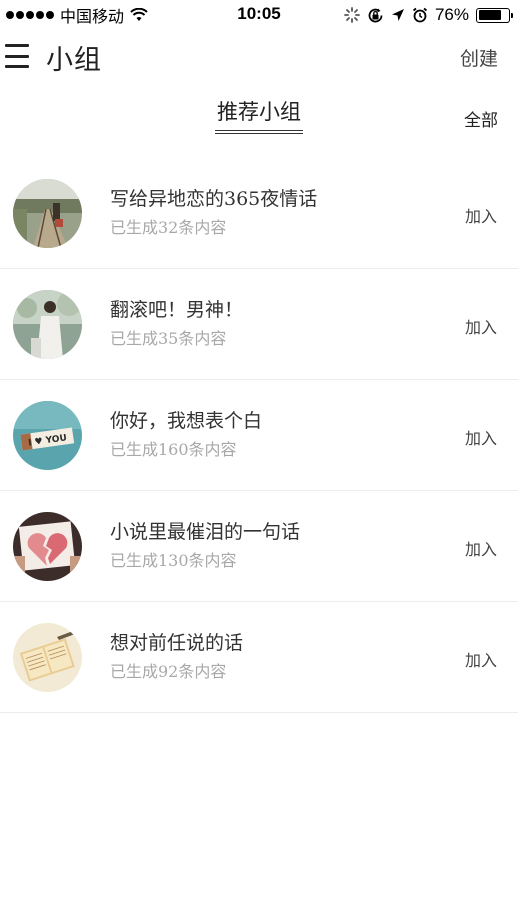  I want to click on section-title: 推荐小组, so click(259, 115).